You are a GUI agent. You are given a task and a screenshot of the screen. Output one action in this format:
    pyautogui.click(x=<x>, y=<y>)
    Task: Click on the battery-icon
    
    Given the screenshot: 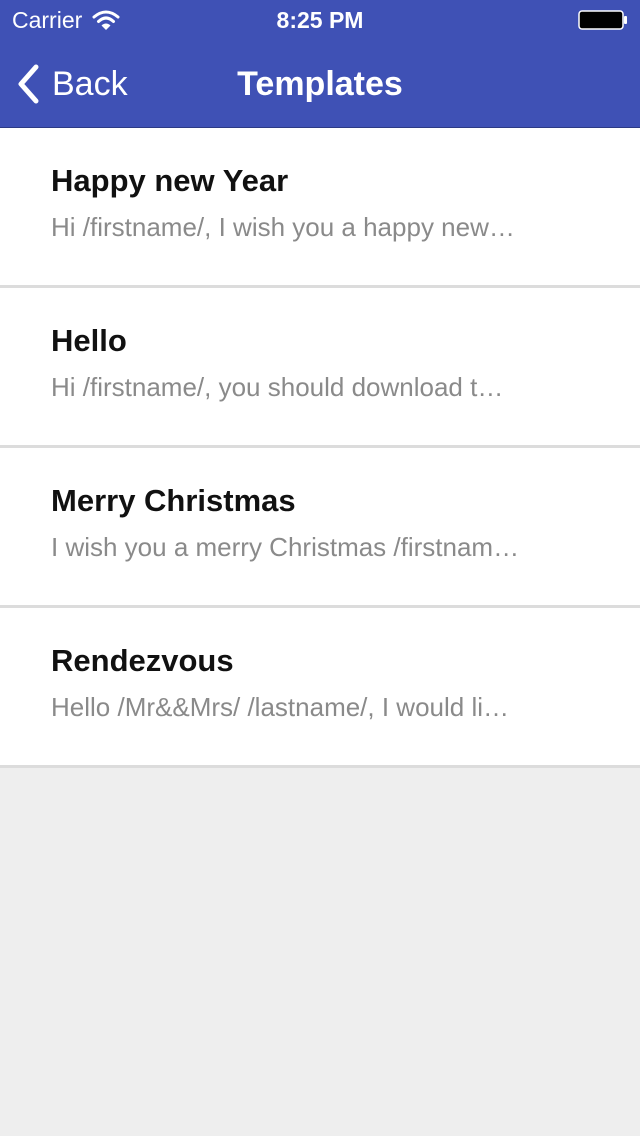 What is the action you would take?
    pyautogui.click(x=602, y=20)
    